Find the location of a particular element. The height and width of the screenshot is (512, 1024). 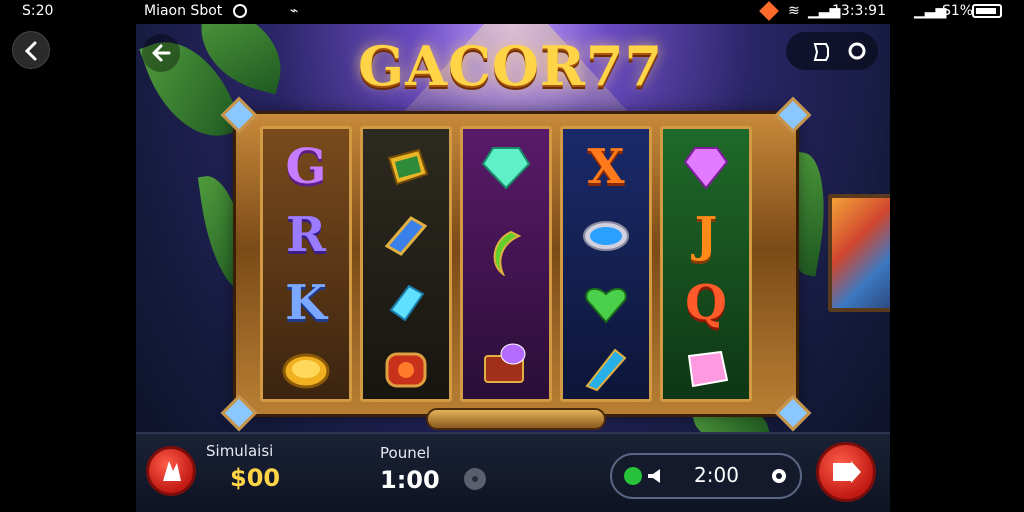

pound-label: Pounel is located at coordinates (405, 453).